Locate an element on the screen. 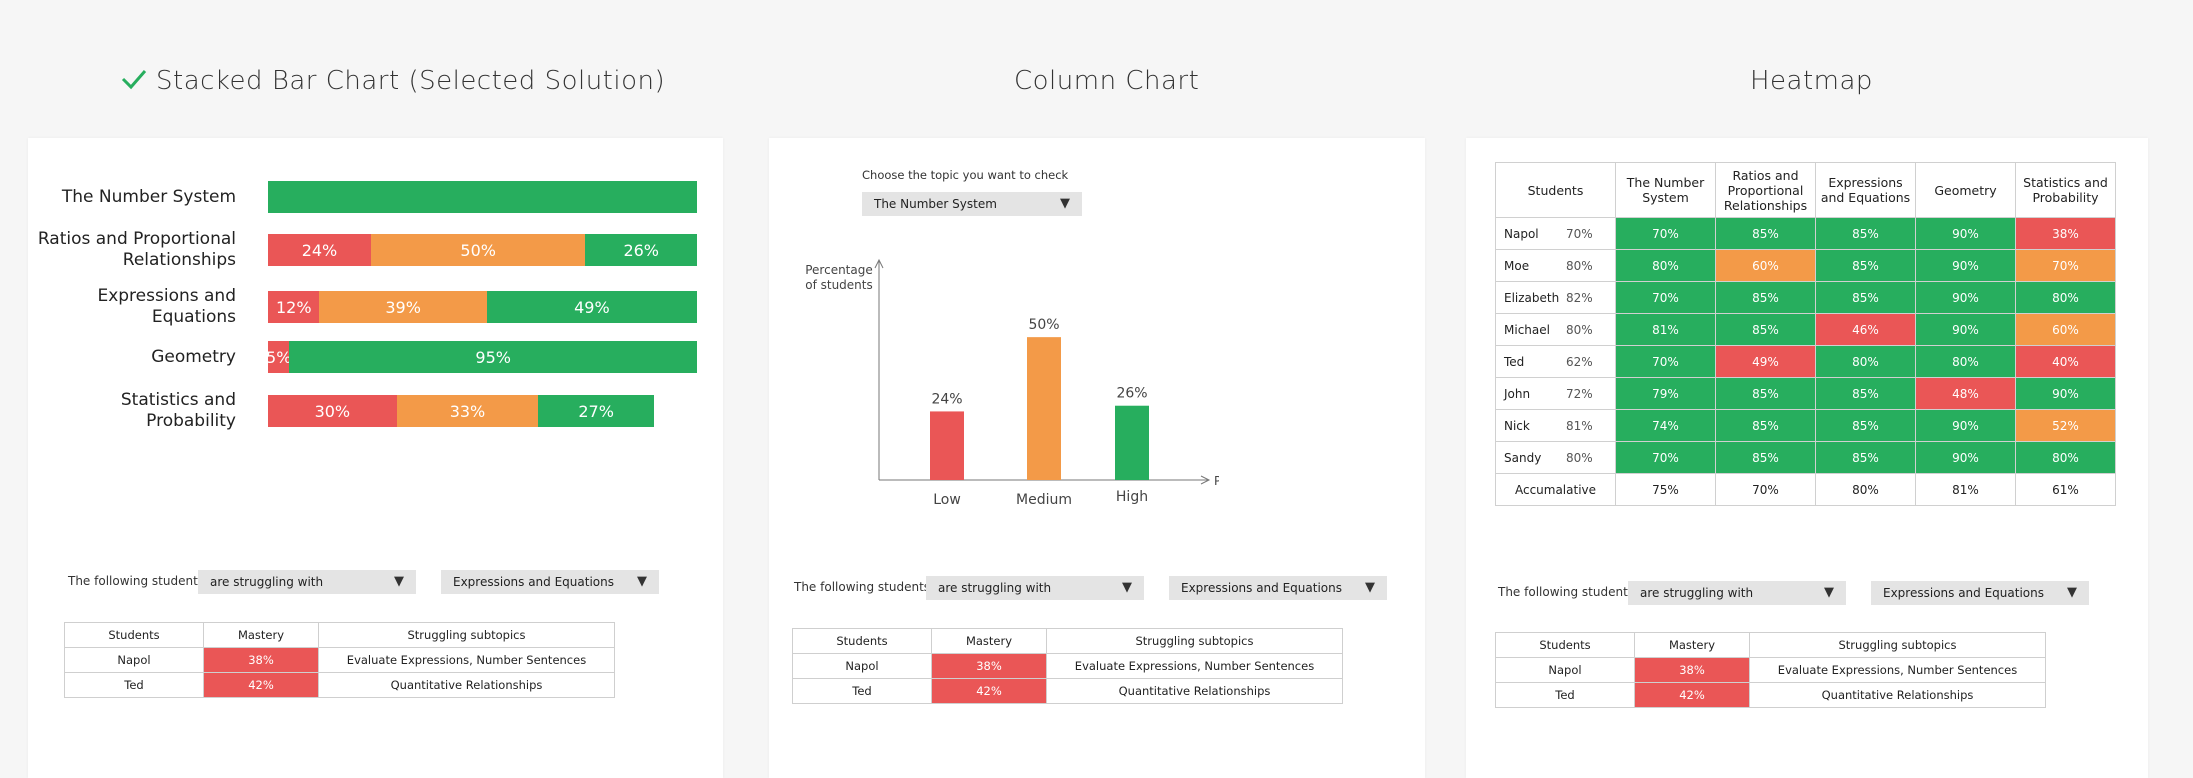  heatmap-row: John 72% 79% 85% 85% 48% 90% is located at coordinates (1805, 393).